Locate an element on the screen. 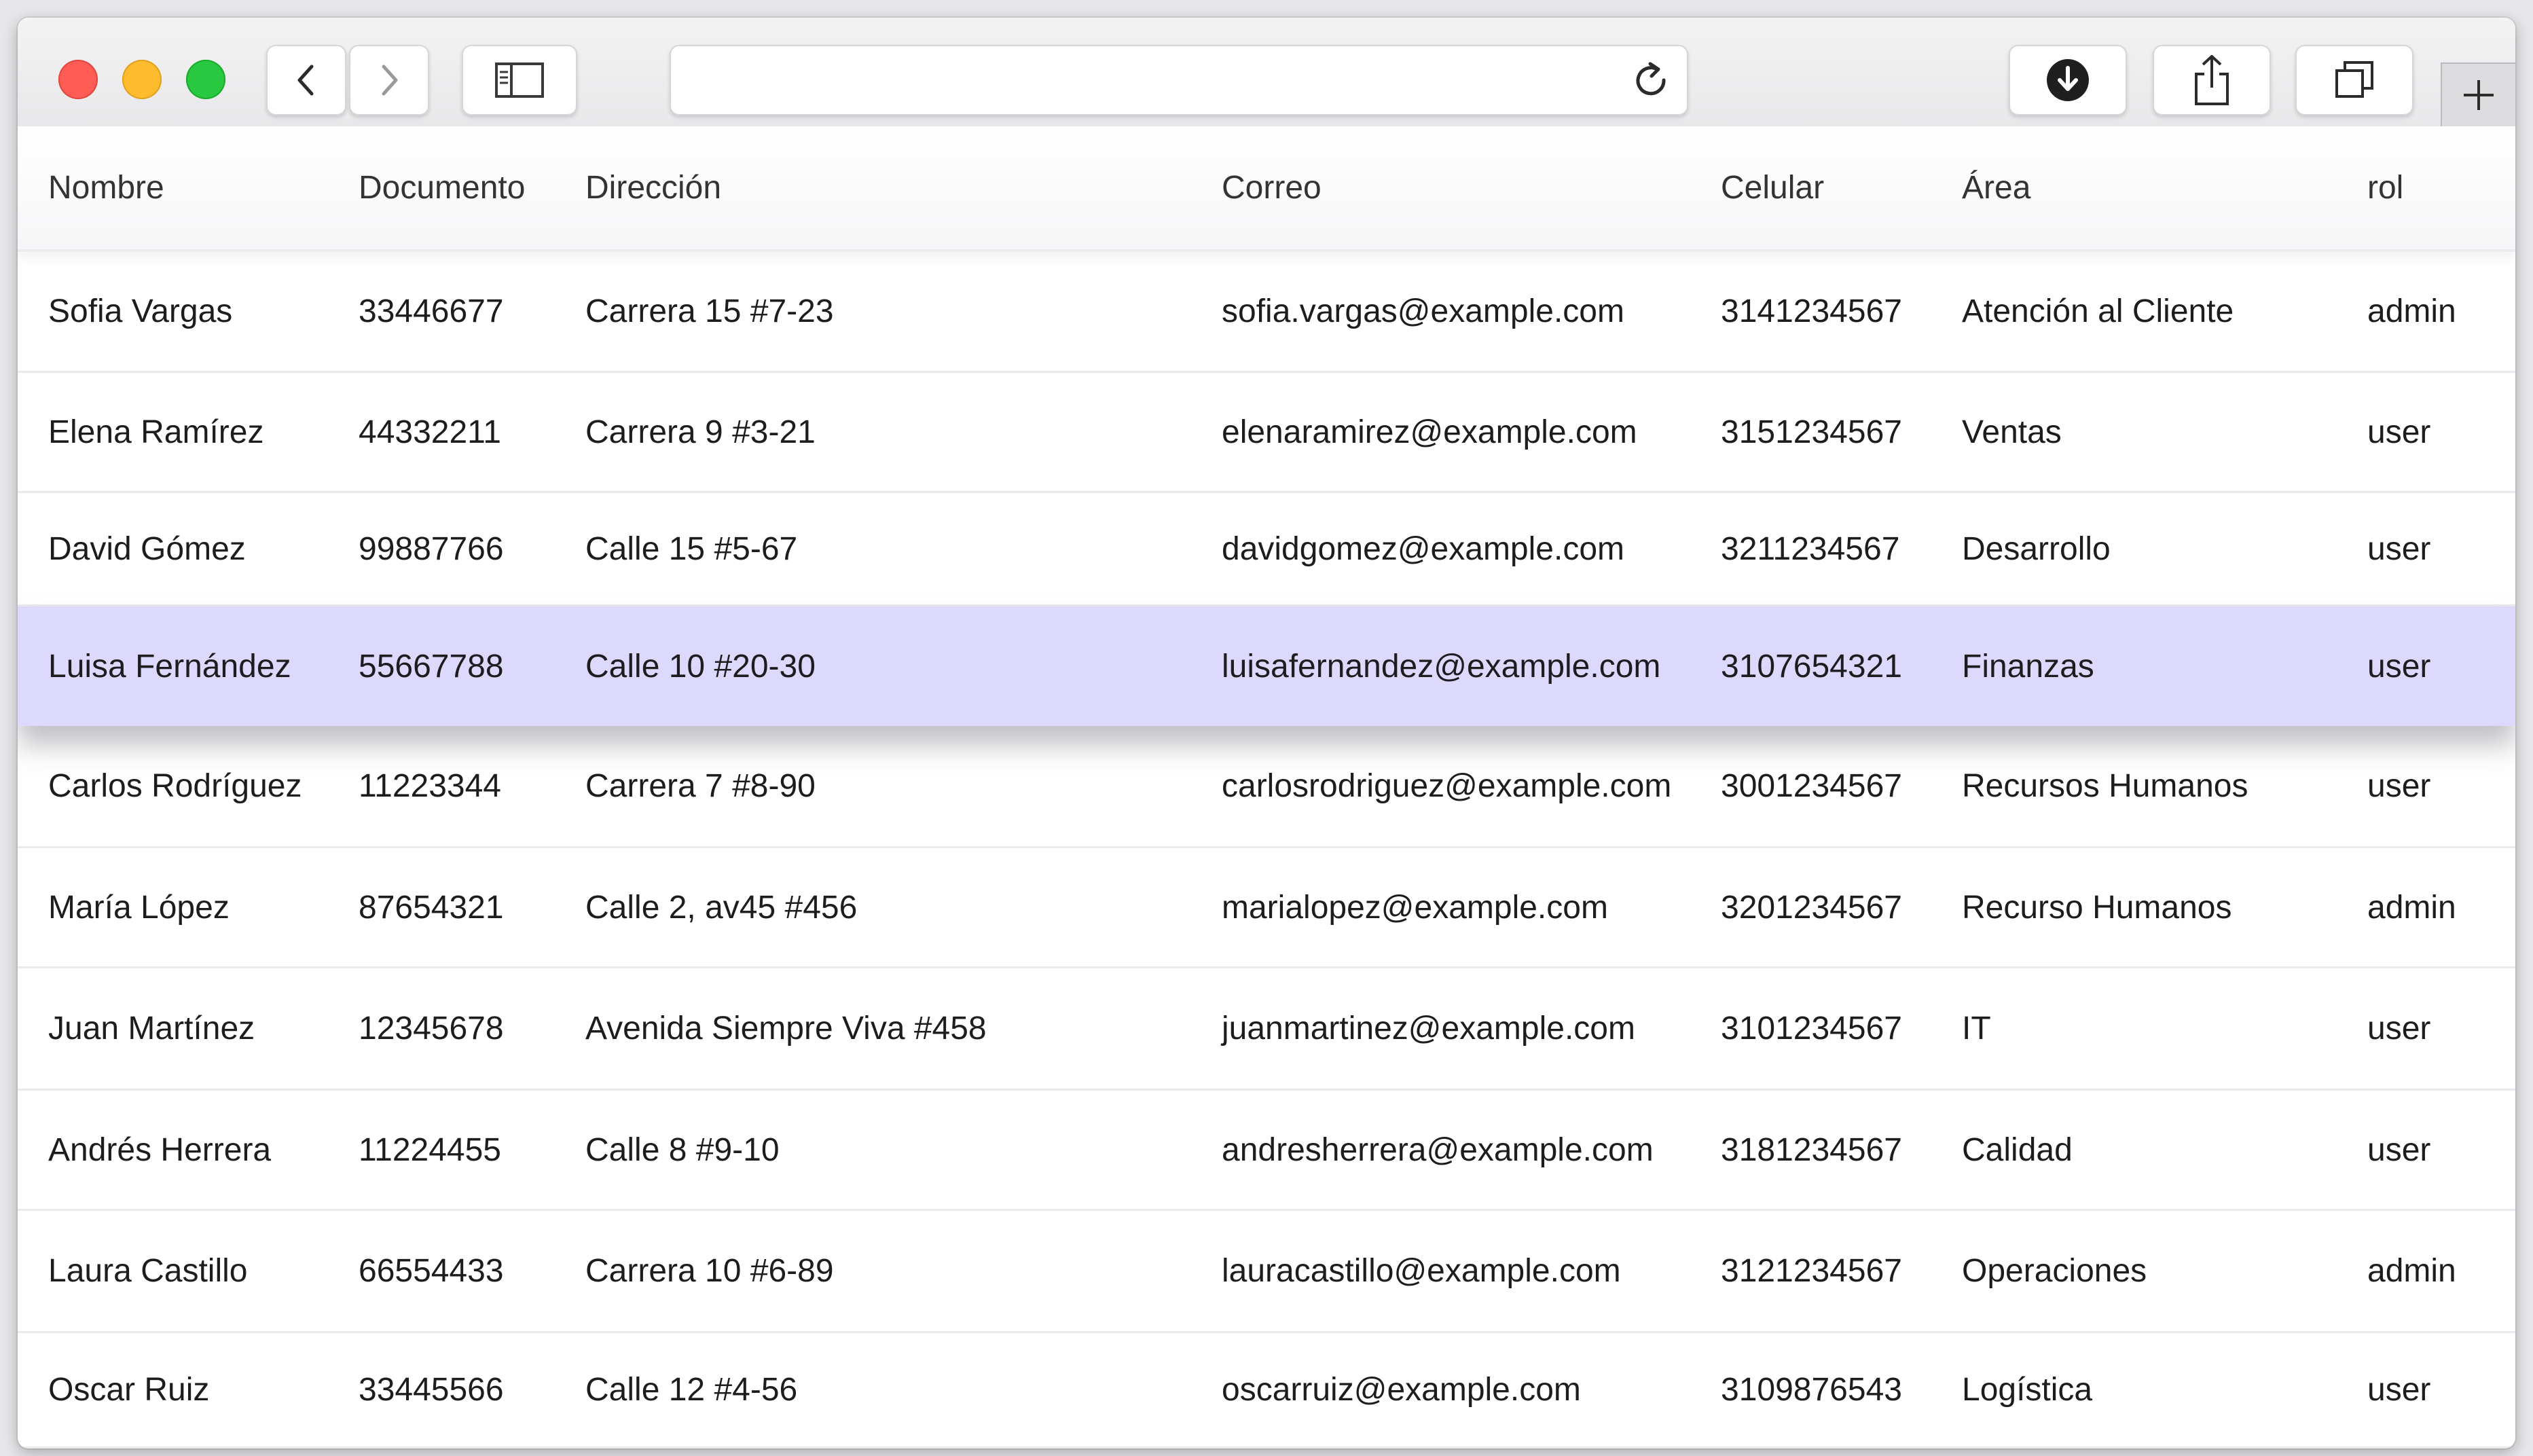 The image size is (2533, 1456). cell-celular: 3109876543 is located at coordinates (1811, 1390).